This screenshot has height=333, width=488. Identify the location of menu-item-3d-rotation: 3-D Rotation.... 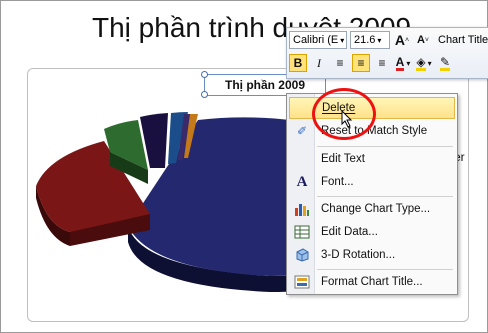
(372, 255).